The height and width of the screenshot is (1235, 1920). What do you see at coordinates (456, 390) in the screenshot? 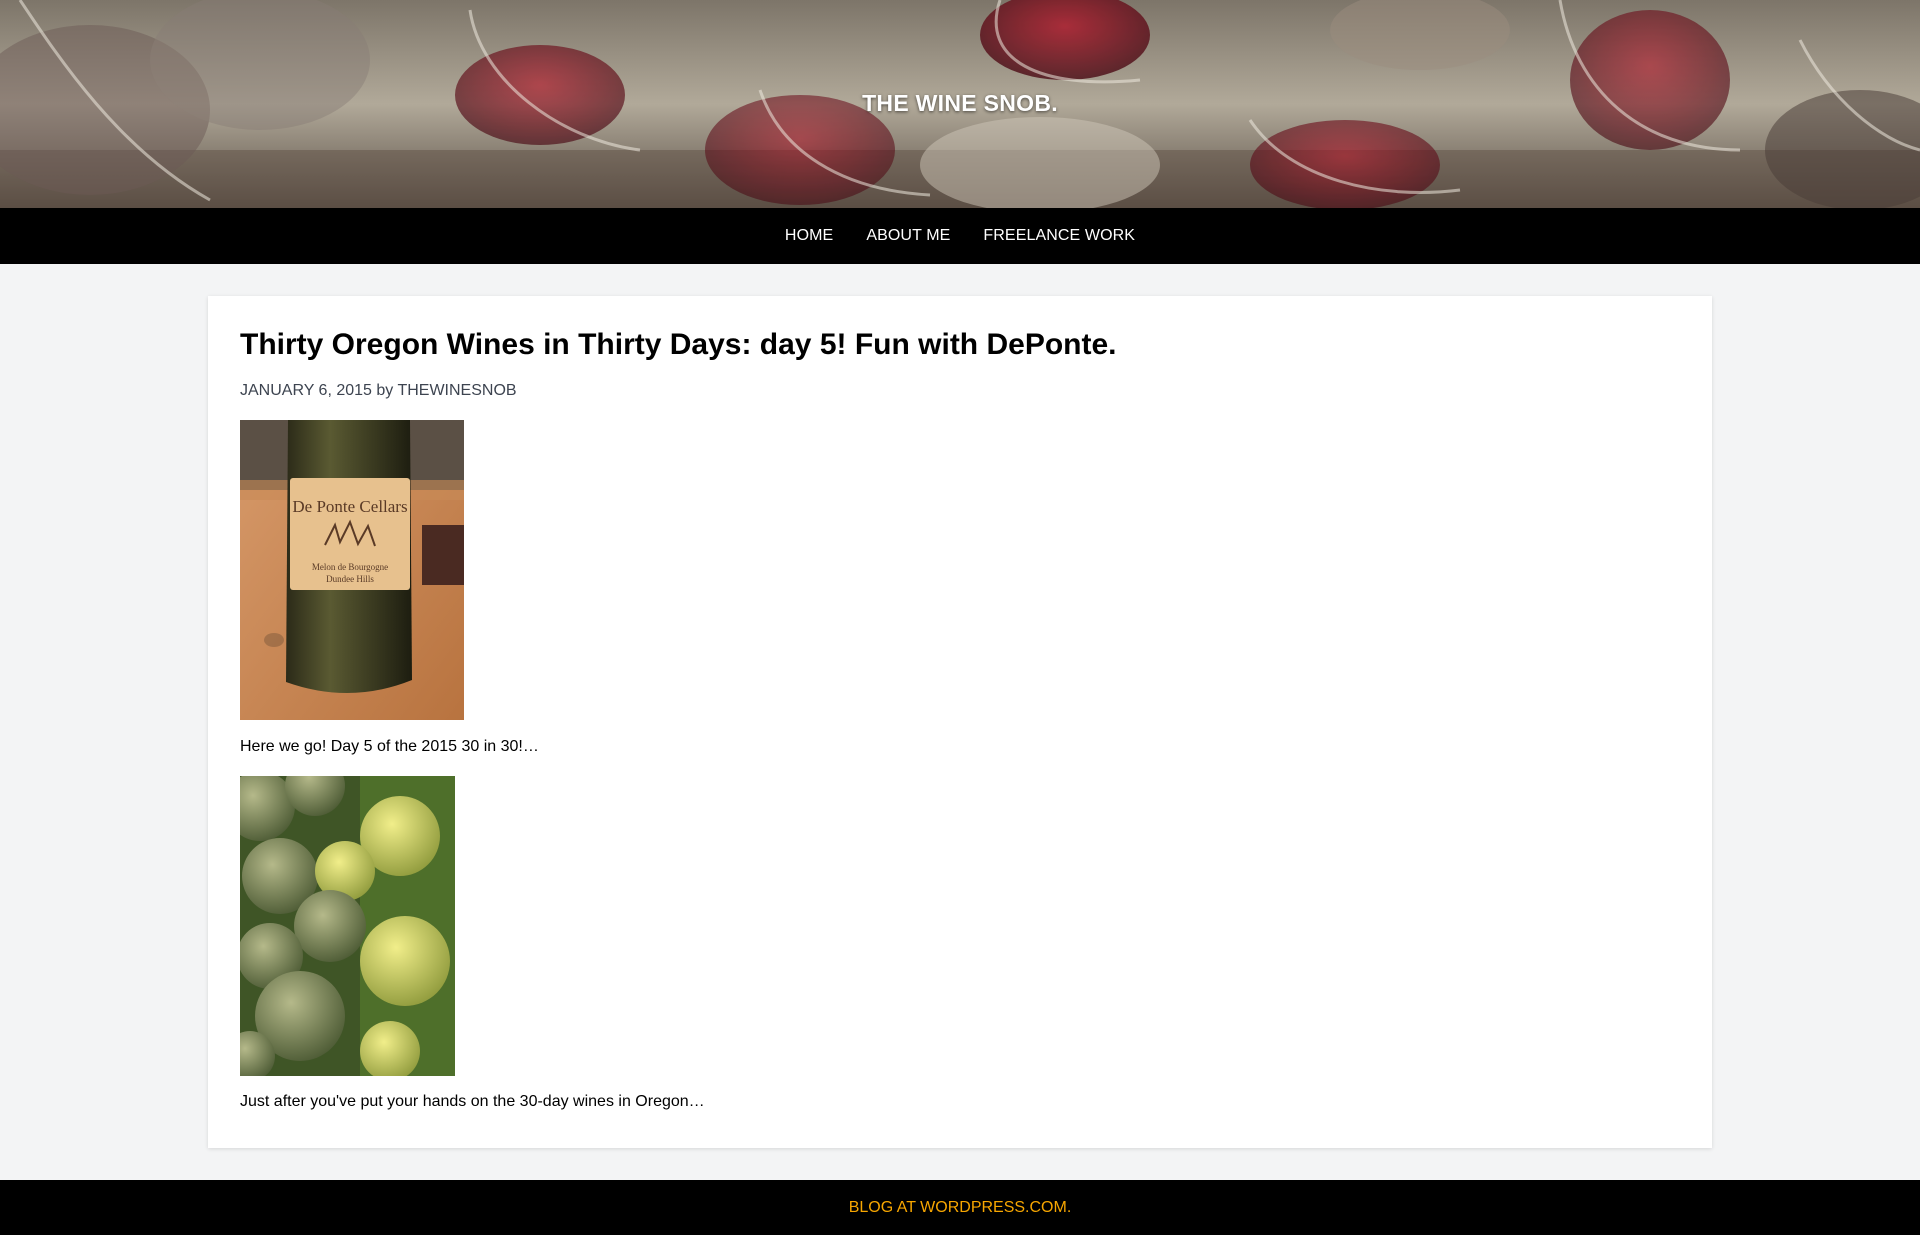
I see `post-author: THEWINESNOB` at bounding box center [456, 390].